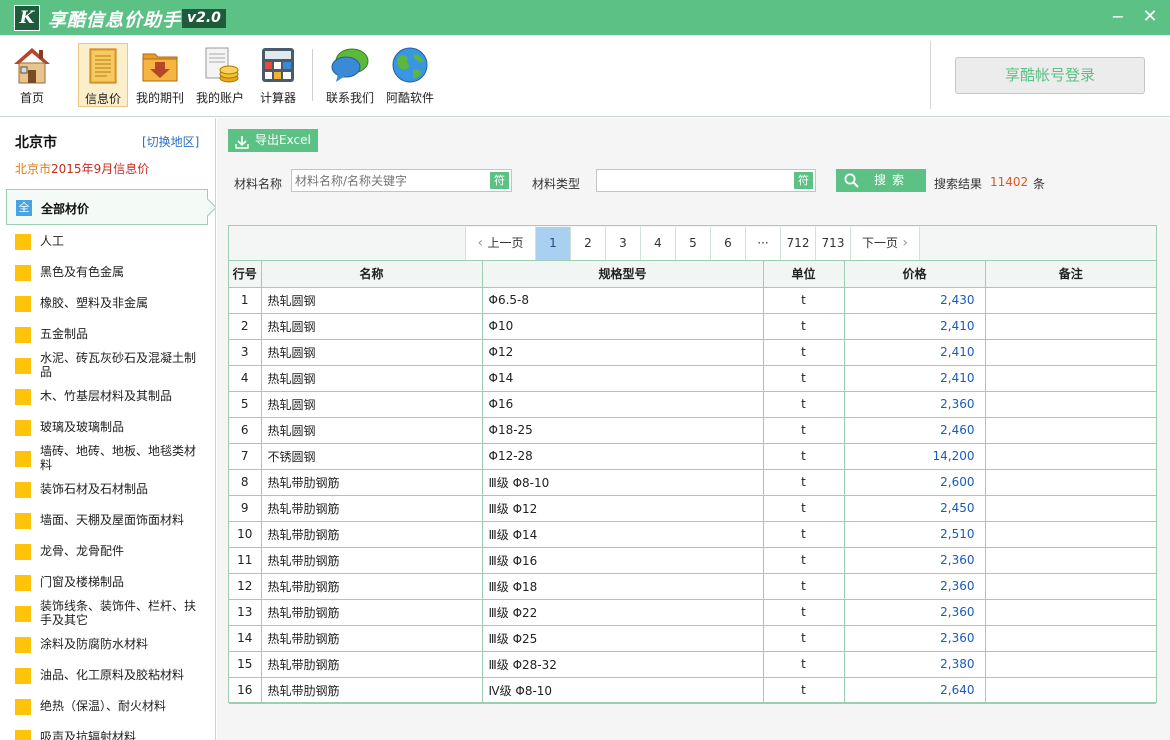  What do you see at coordinates (692, 378) in the screenshot?
I see `table-row: 4 热轧圆钢 Φ14 t 2,410` at bounding box center [692, 378].